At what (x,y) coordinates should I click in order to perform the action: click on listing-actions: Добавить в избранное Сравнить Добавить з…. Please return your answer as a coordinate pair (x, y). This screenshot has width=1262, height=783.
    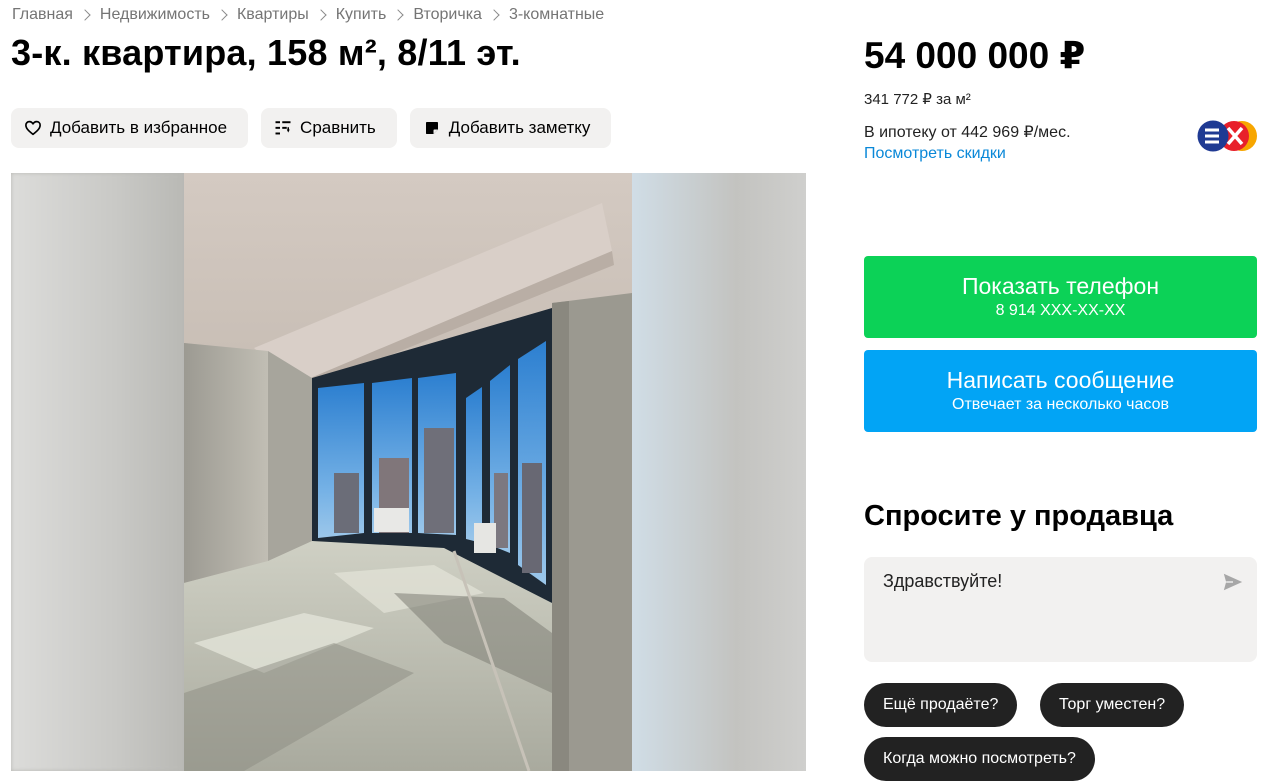
    Looking at the image, I should click on (311, 128).